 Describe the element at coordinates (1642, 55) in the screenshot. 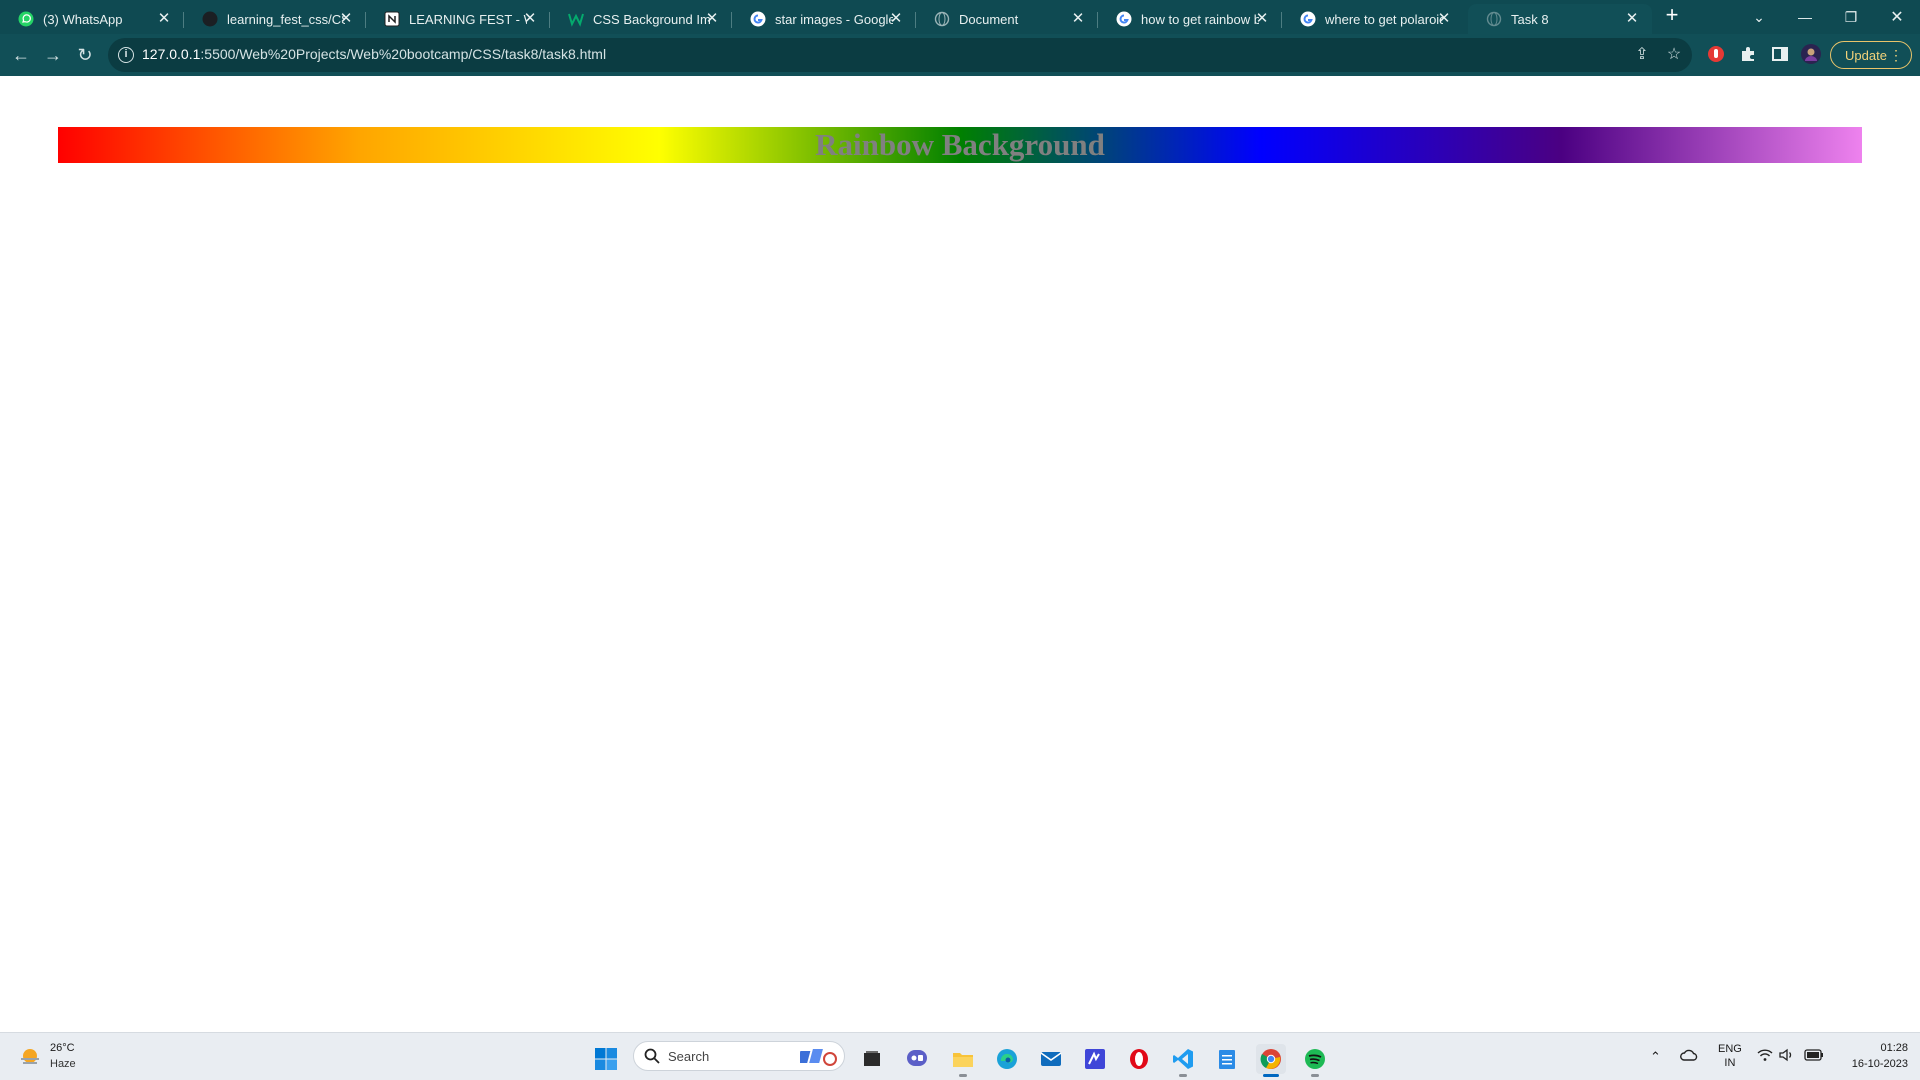

I see `share-icon: ⇪` at that location.